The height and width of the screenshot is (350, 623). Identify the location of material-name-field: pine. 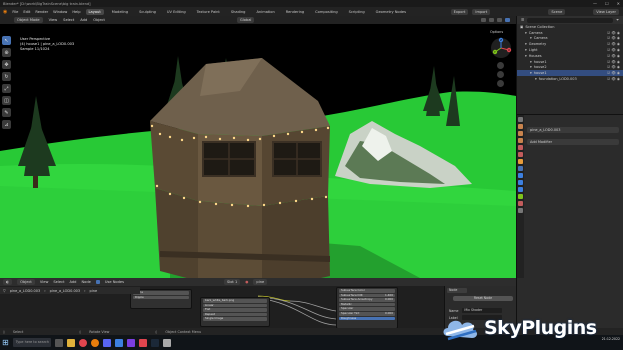
(260, 282).